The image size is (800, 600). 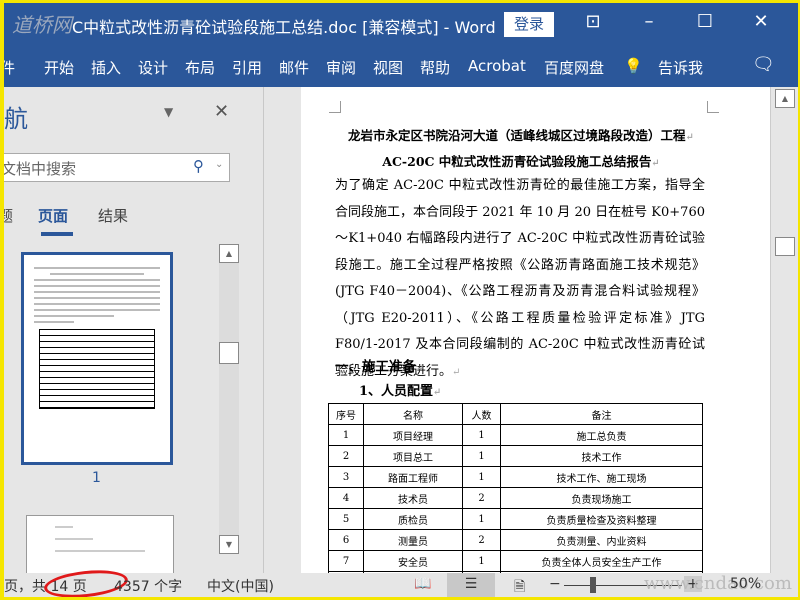 I want to click on heading-text: 一、施工准备, so click(x=375, y=367).